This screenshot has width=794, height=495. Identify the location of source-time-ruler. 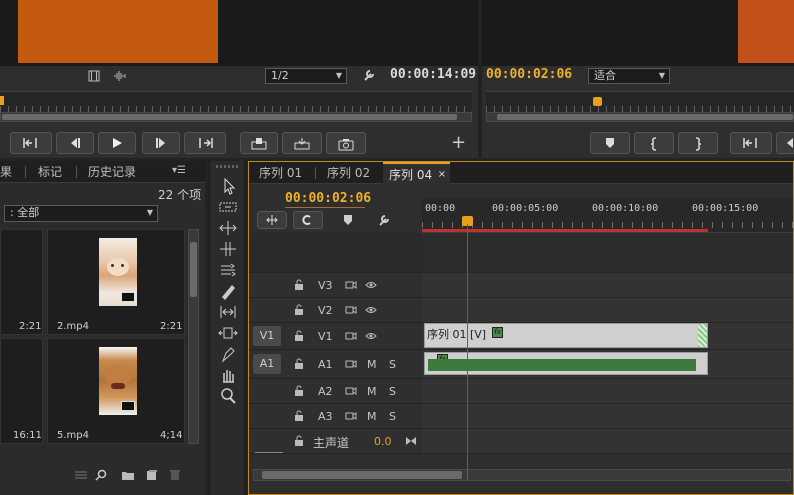
(236, 102).